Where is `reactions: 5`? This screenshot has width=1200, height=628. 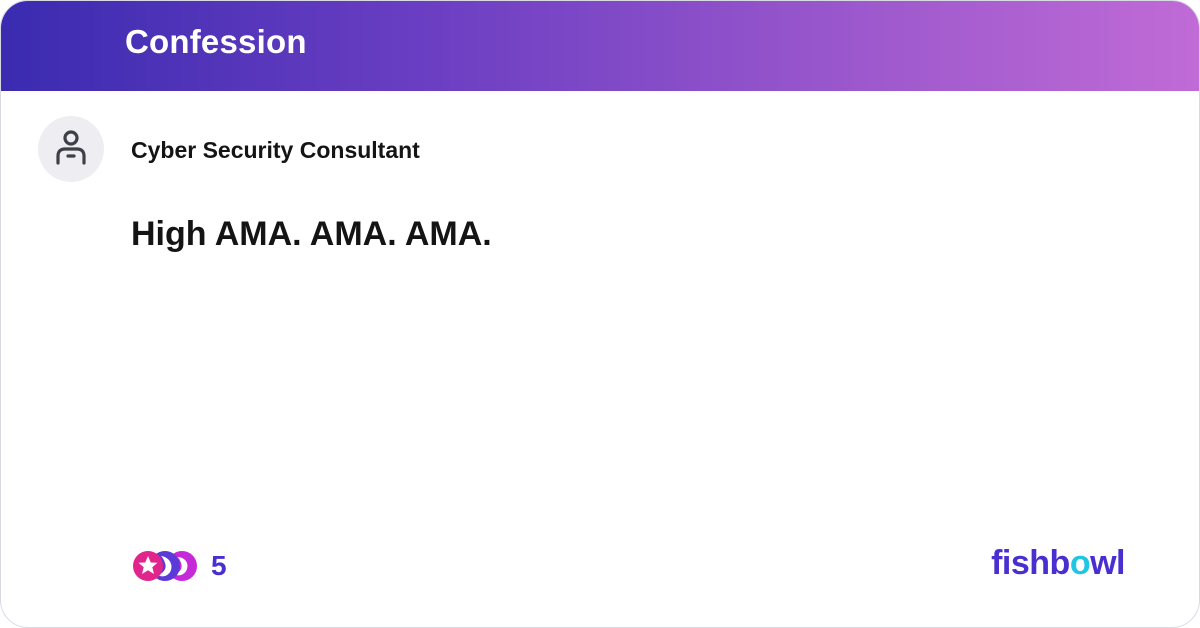 reactions: 5 is located at coordinates (179, 566).